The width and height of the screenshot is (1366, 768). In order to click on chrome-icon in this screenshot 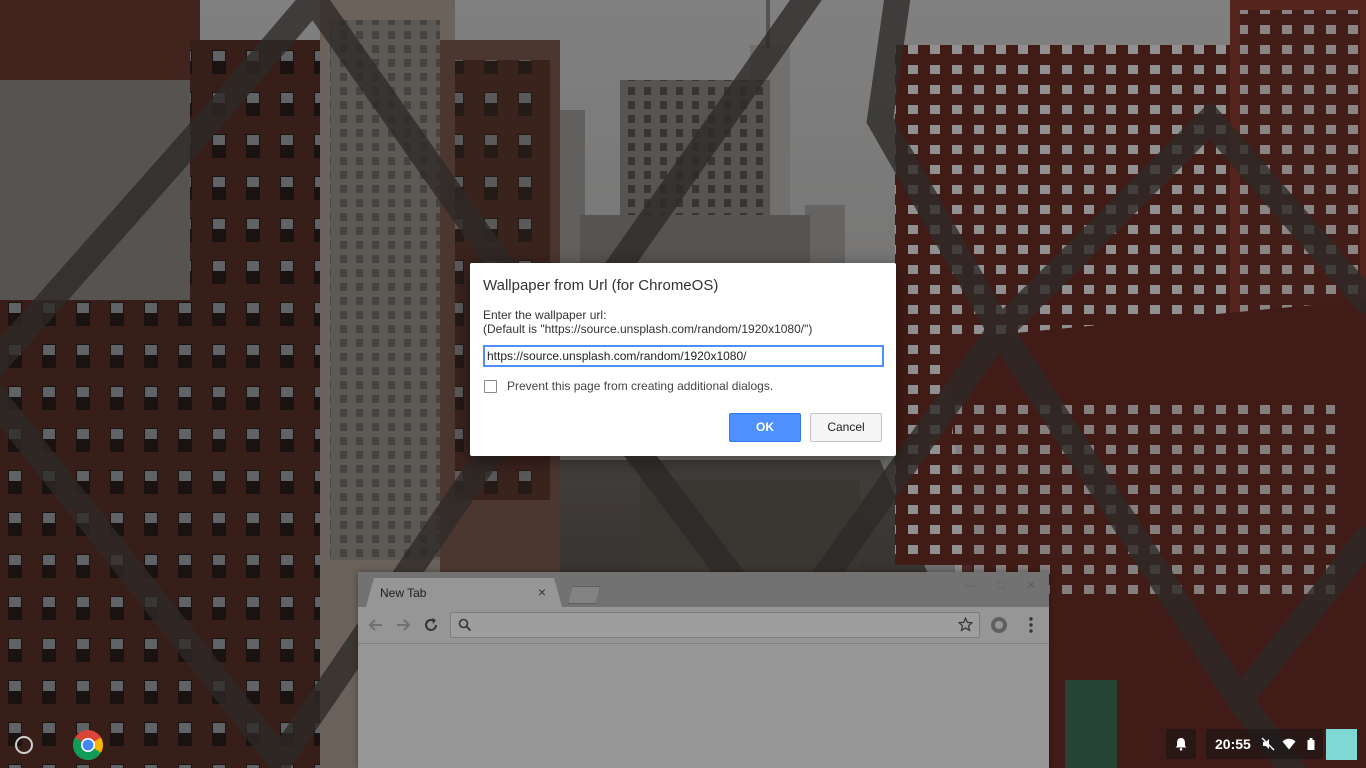, I will do `click(88, 745)`.